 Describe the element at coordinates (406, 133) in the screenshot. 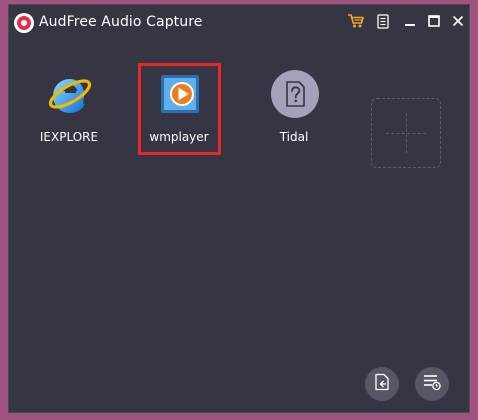

I see `add-app-button` at that location.